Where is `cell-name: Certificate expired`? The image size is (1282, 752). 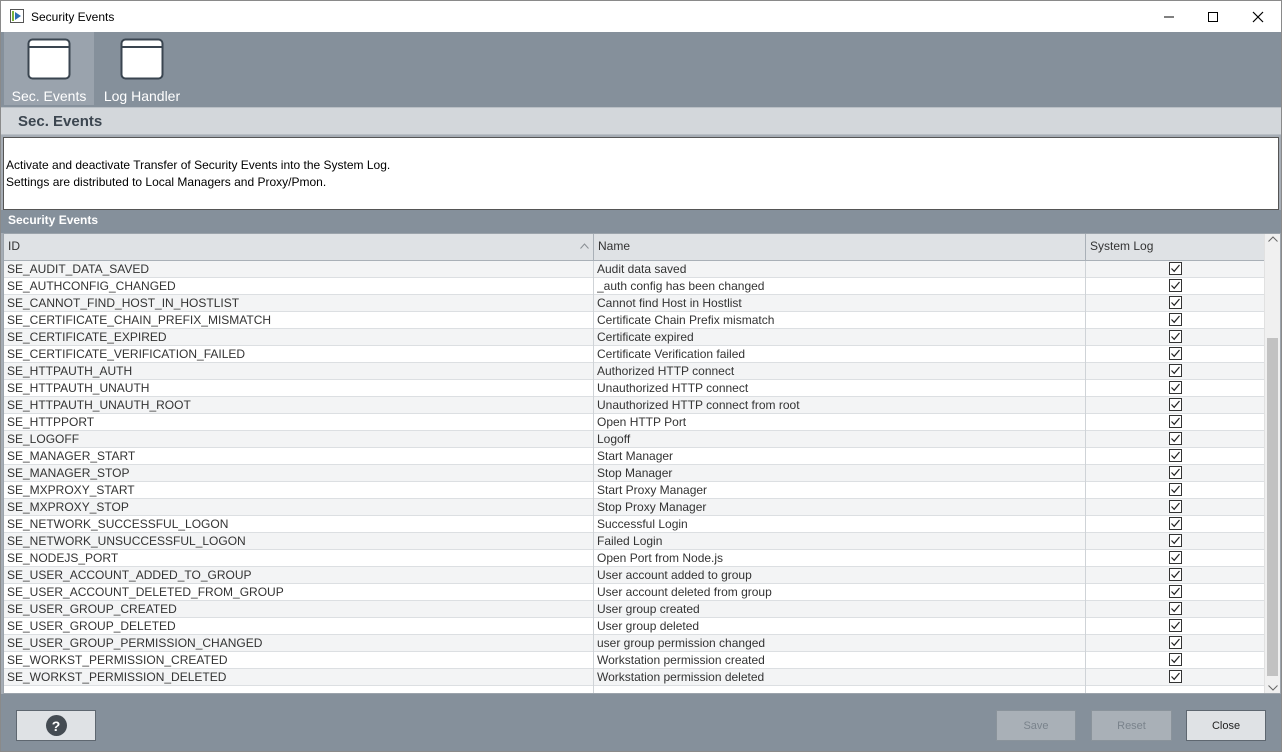 cell-name: Certificate expired is located at coordinates (645, 337).